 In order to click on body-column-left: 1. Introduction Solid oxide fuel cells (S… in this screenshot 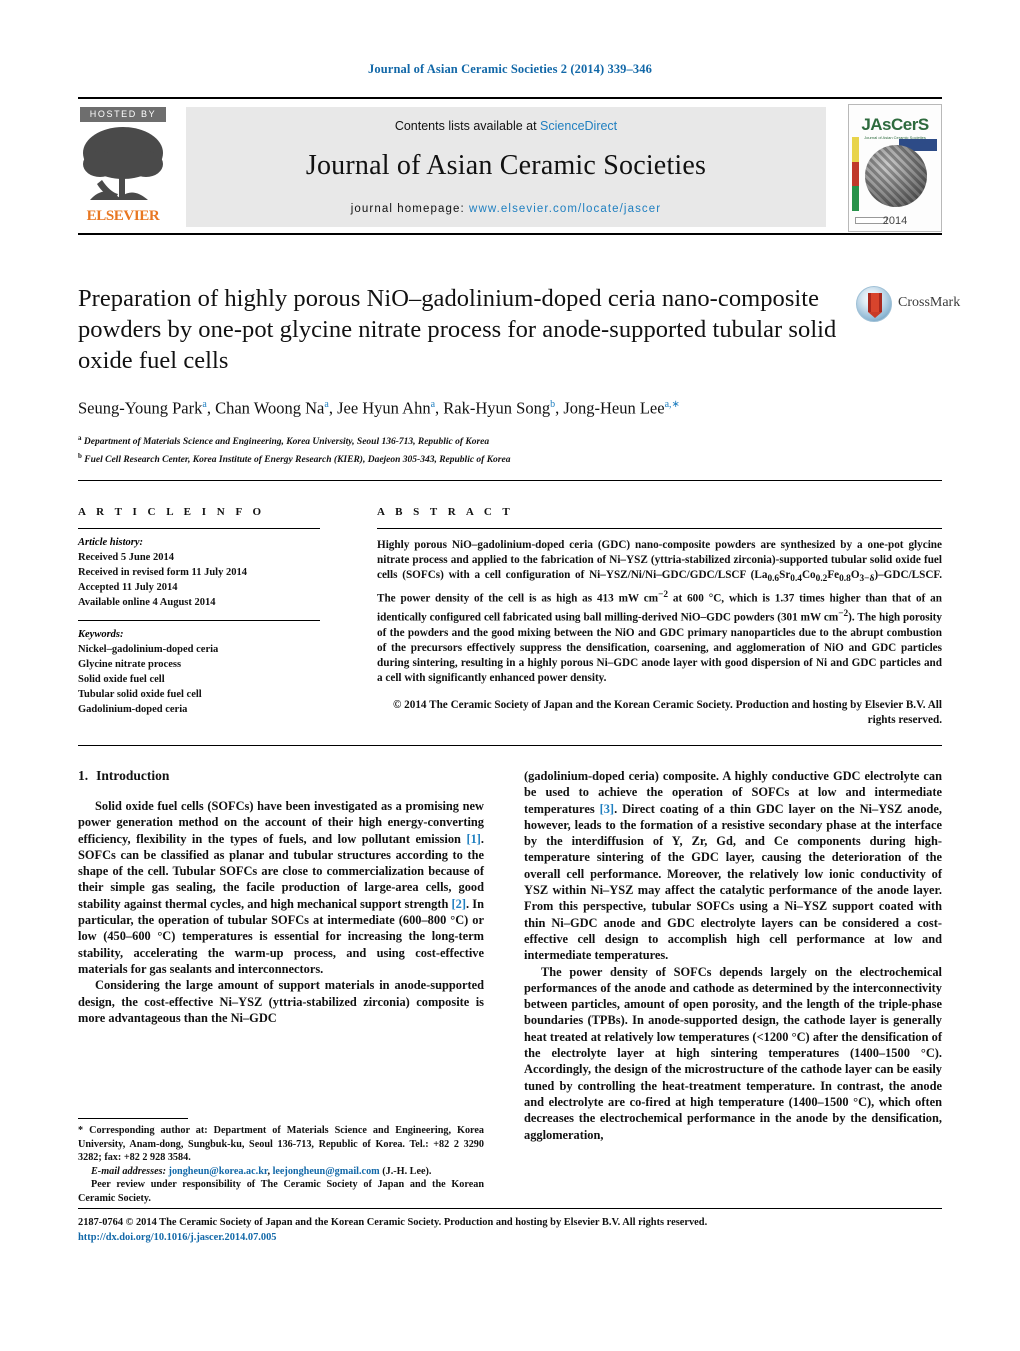, I will do `click(281, 897)`.